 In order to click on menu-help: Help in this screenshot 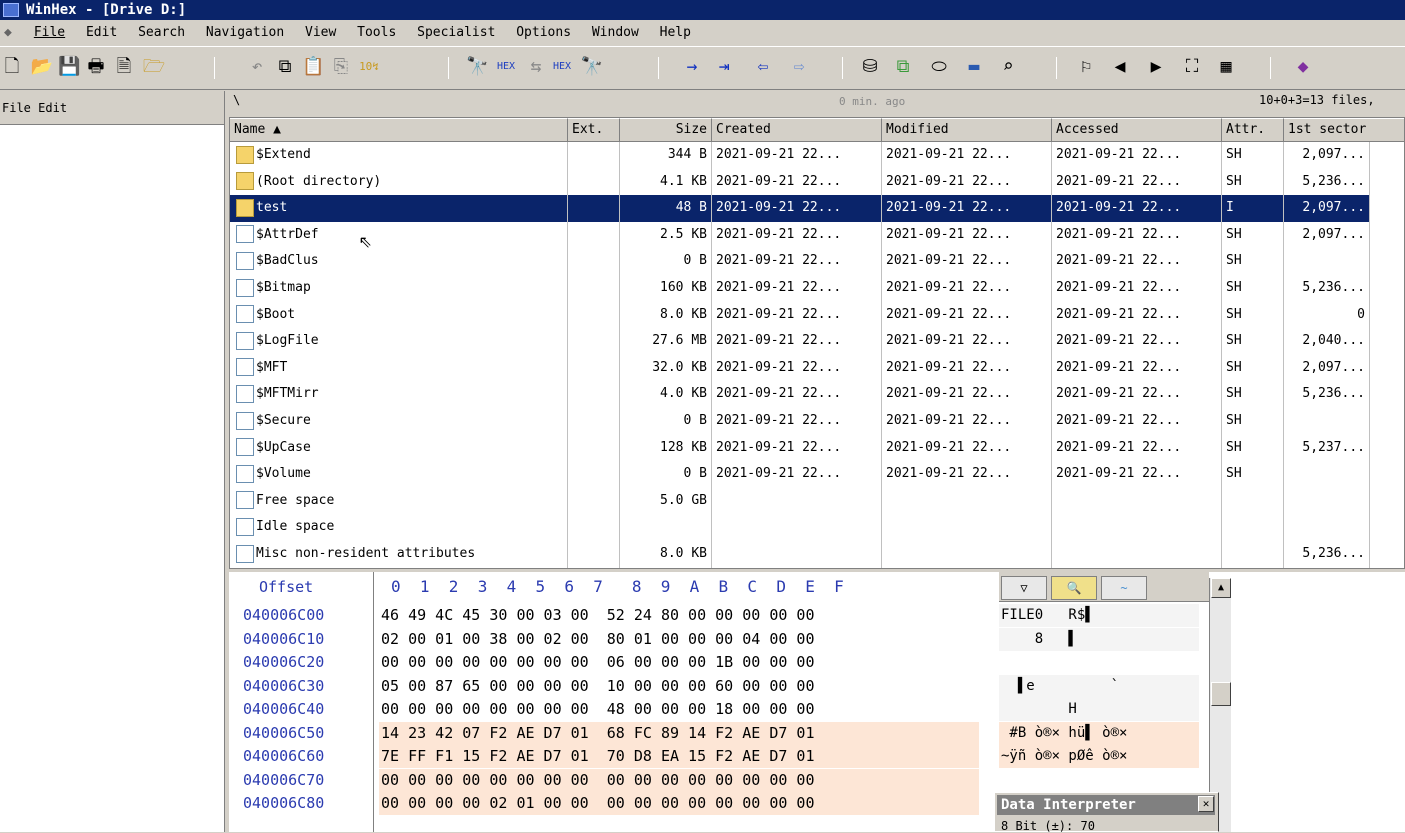, I will do `click(675, 33)`.